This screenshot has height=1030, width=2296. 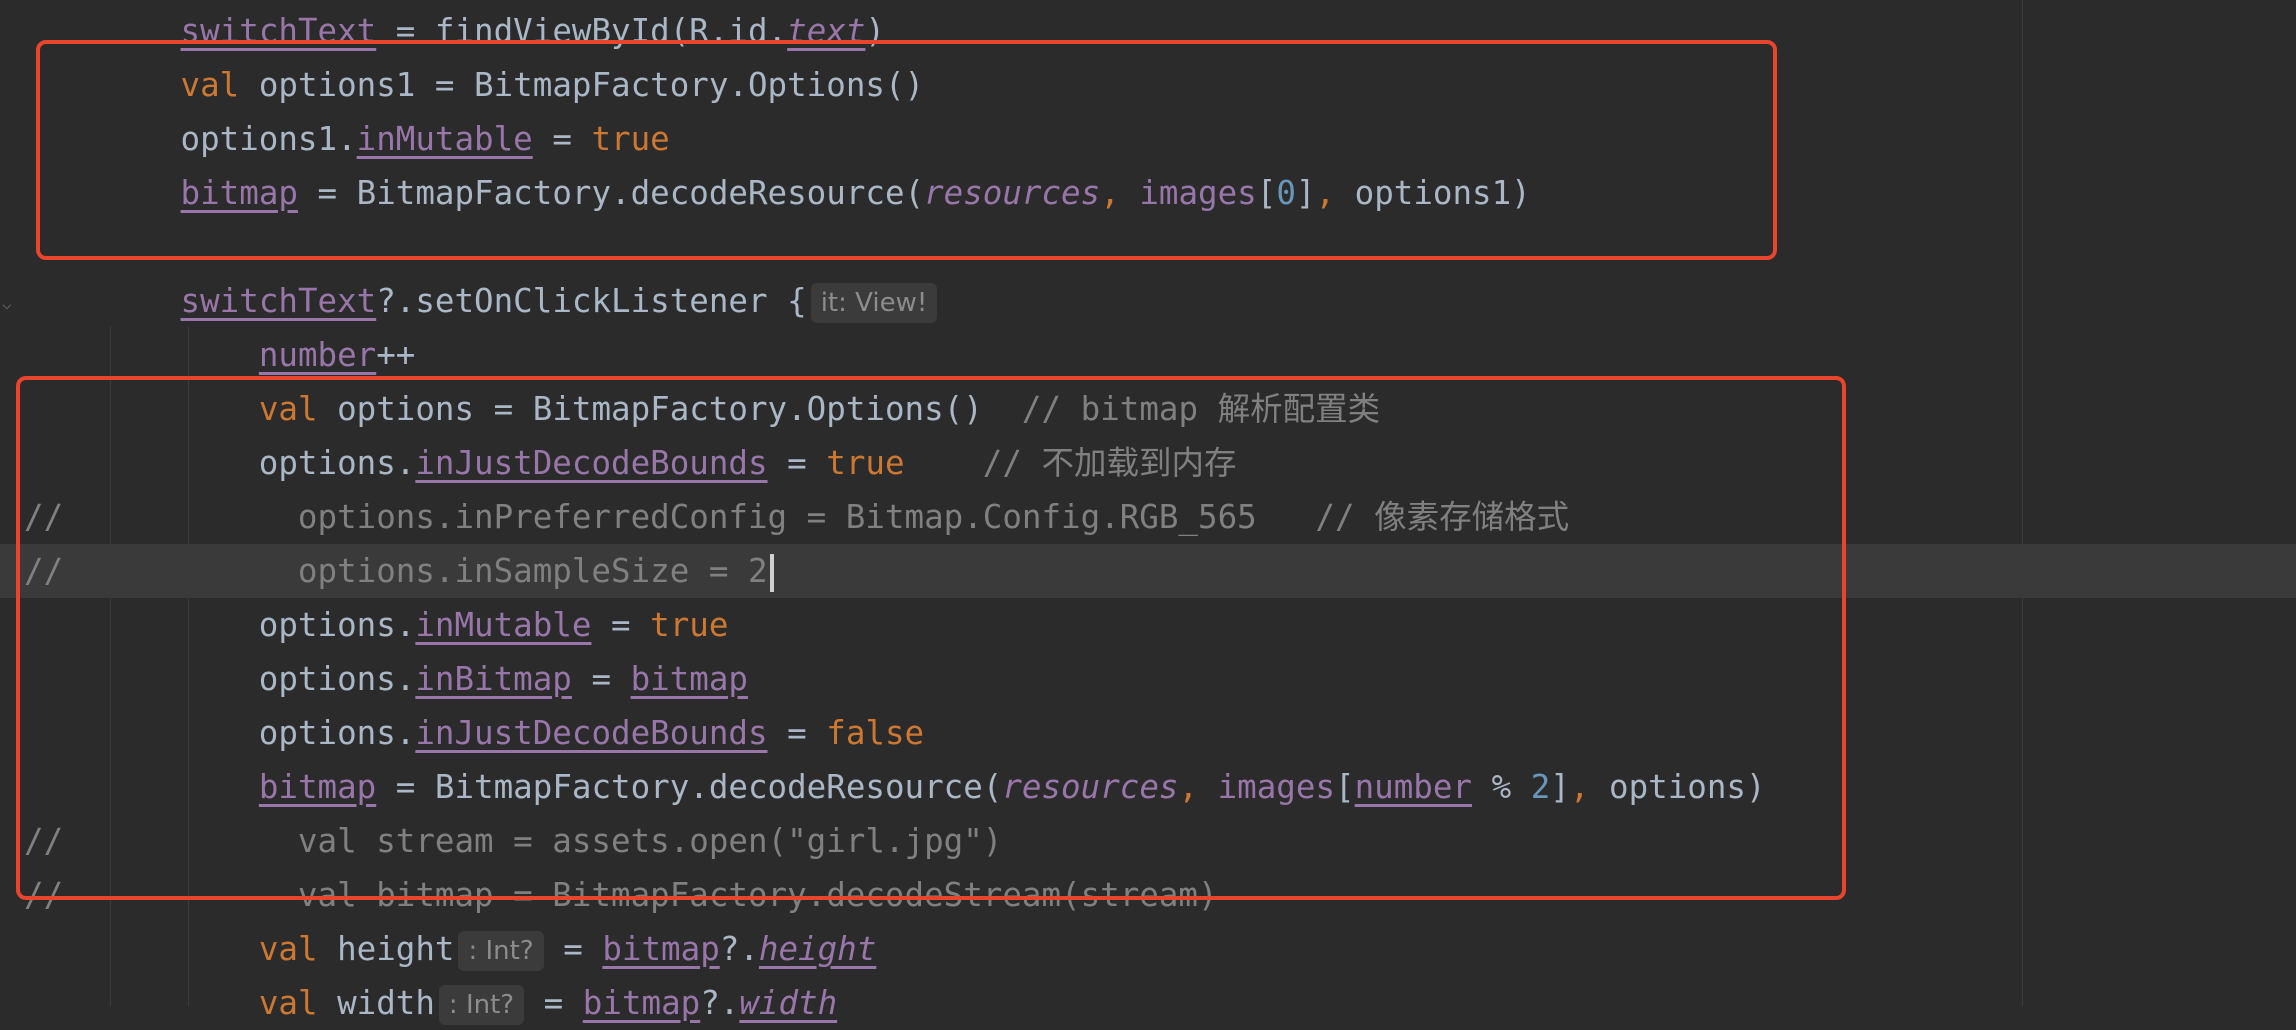 What do you see at coordinates (220, 355) in the screenshot?
I see `code-text: number++` at bounding box center [220, 355].